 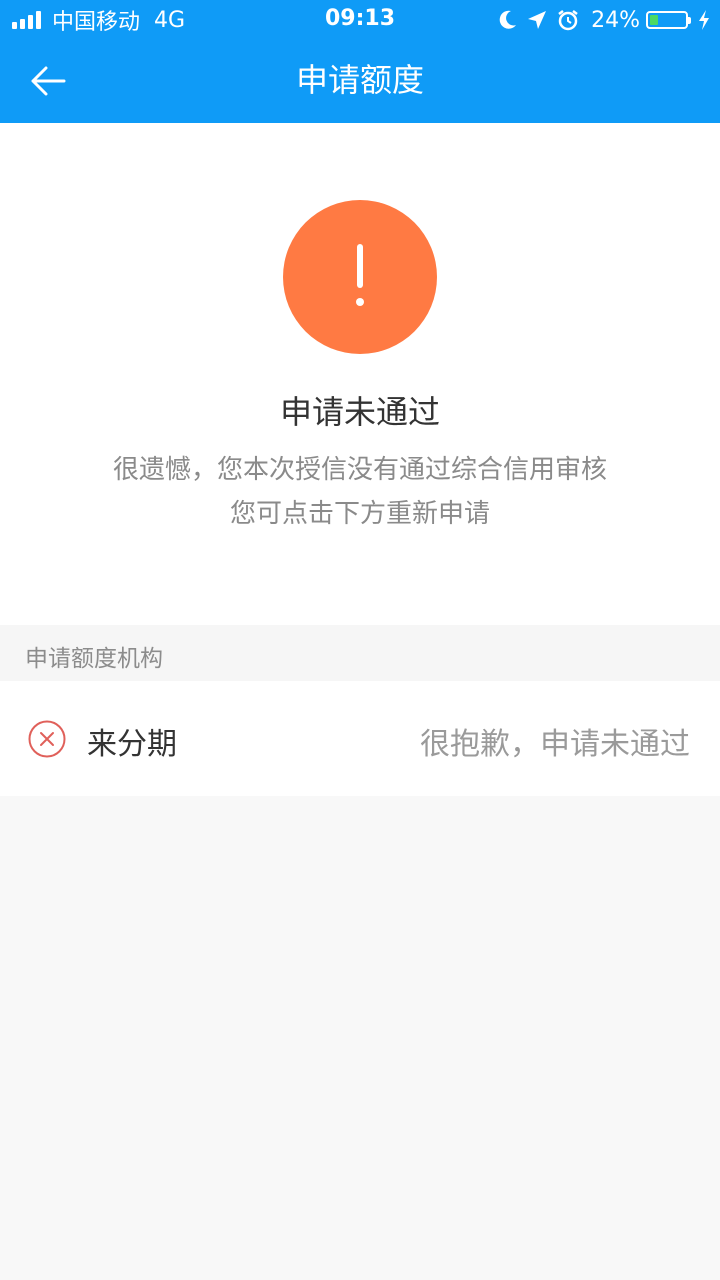 What do you see at coordinates (508, 20) in the screenshot?
I see `moon-icon` at bounding box center [508, 20].